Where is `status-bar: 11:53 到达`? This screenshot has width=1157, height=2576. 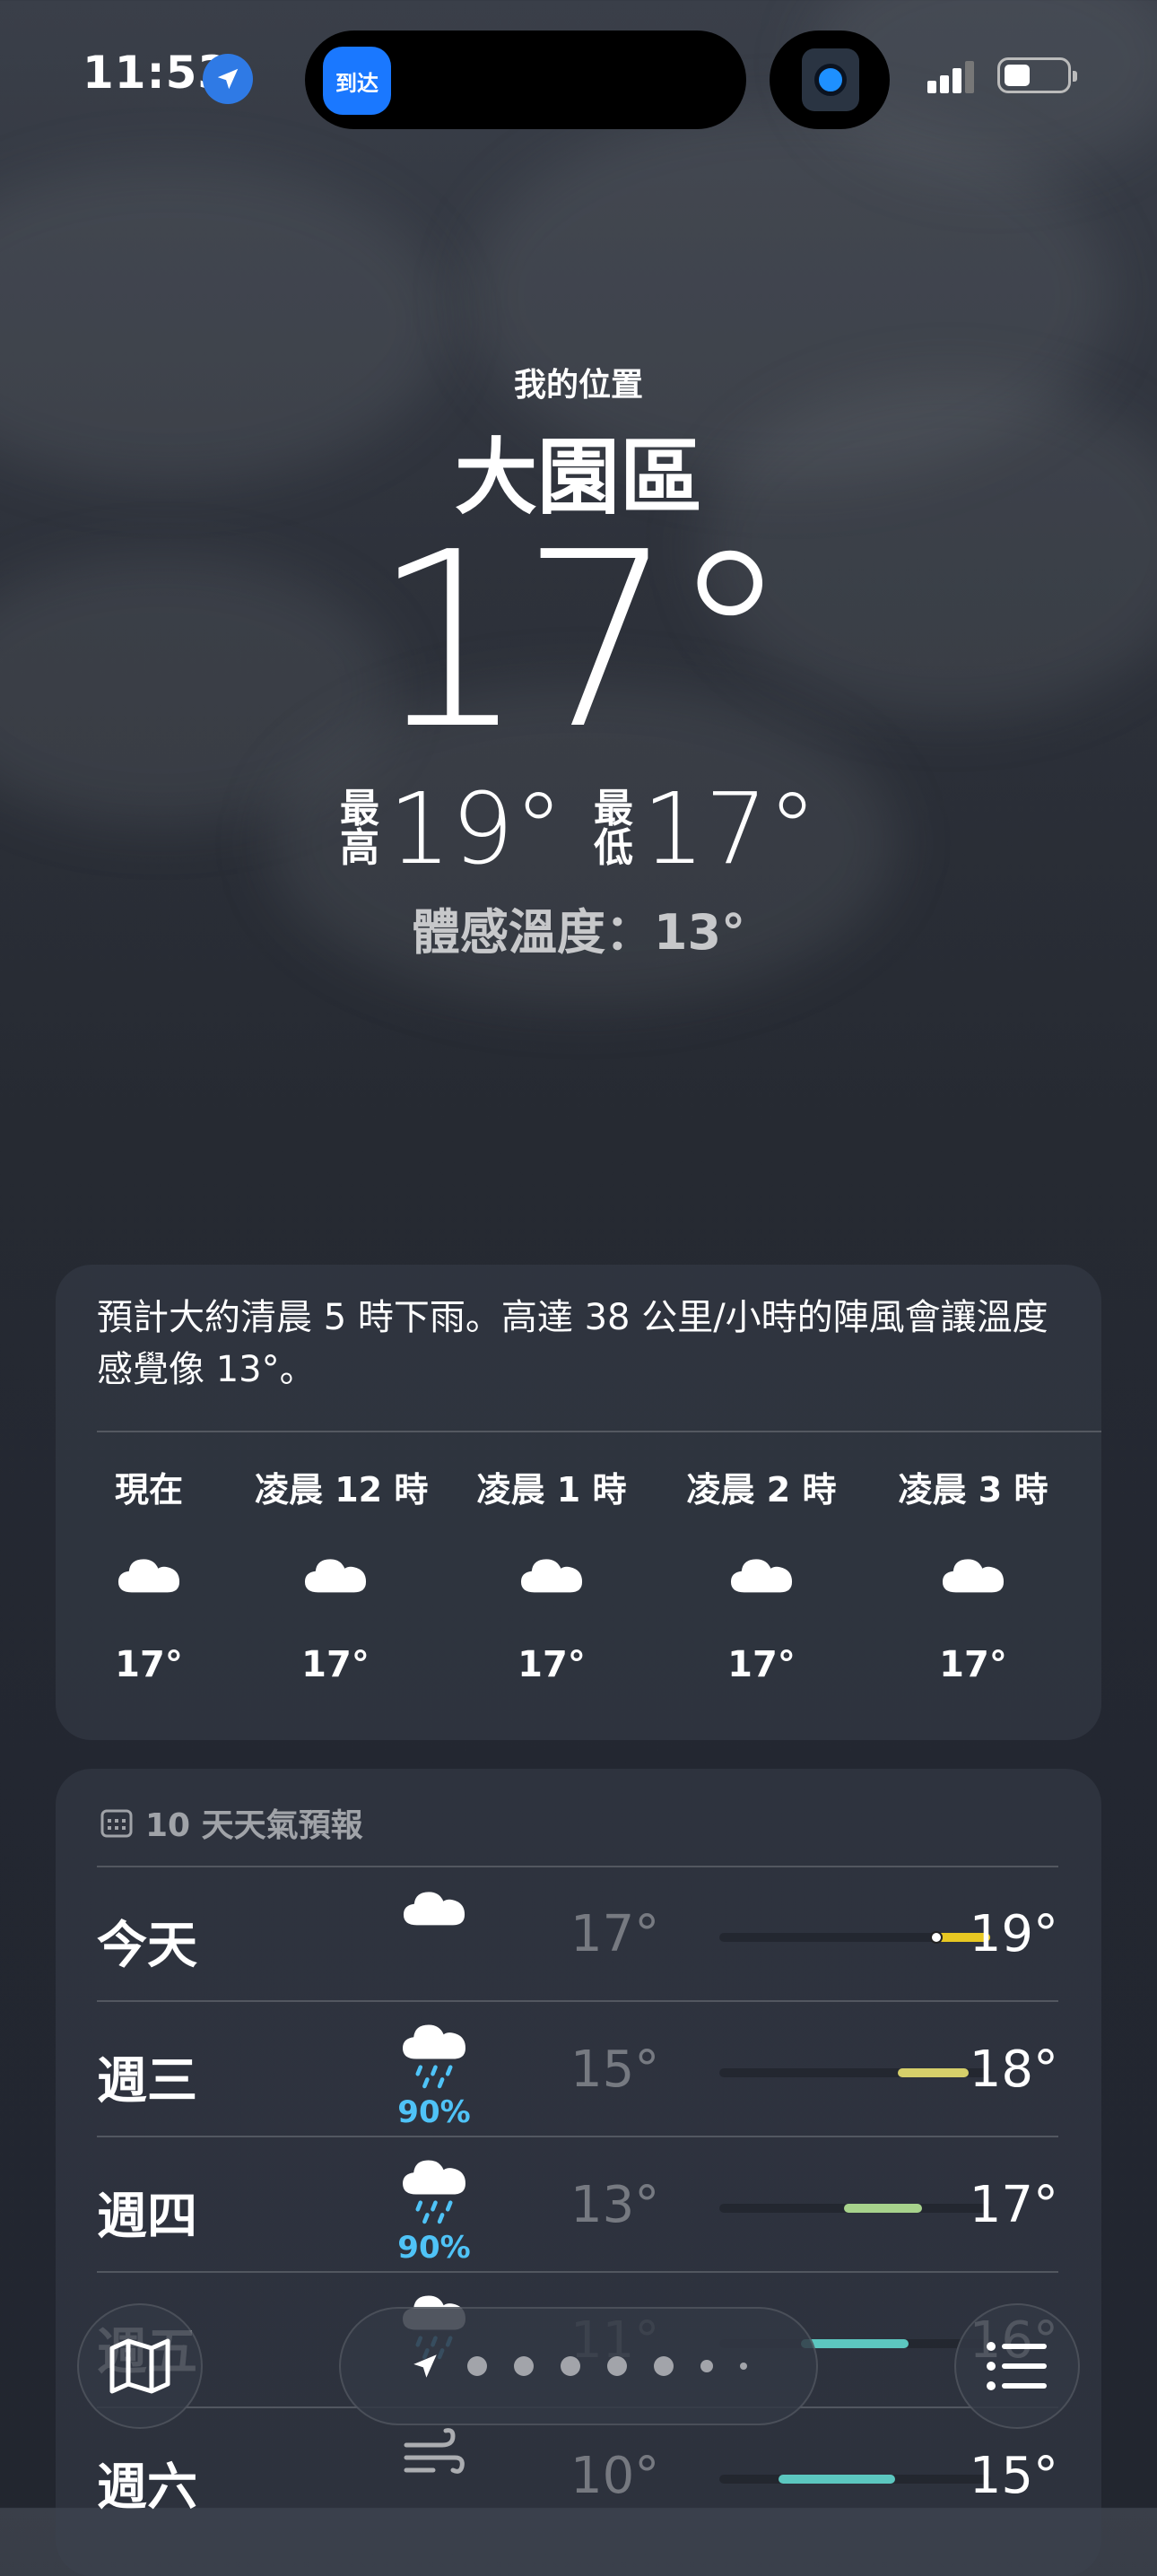 status-bar: 11:53 到达 is located at coordinates (578, 76).